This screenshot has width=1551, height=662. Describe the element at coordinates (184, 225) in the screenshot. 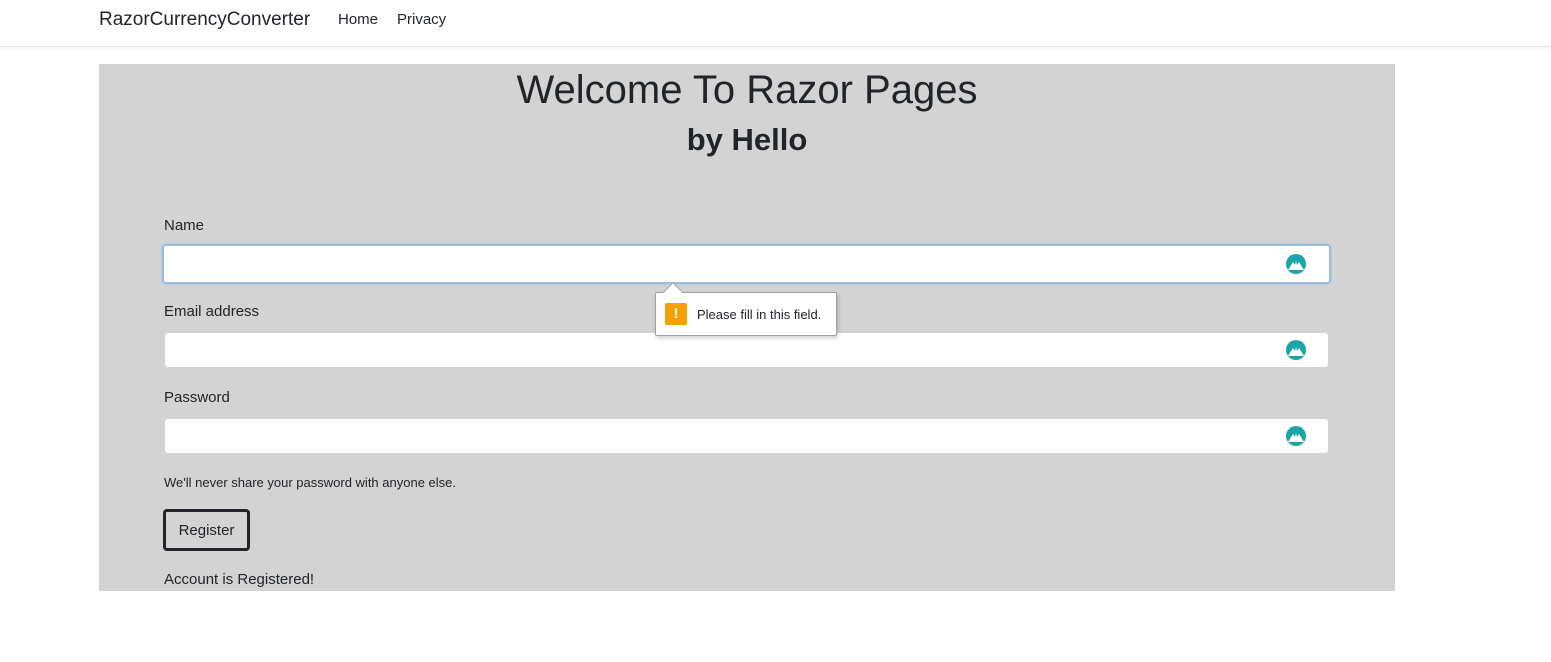

I see `name-label: Name` at that location.